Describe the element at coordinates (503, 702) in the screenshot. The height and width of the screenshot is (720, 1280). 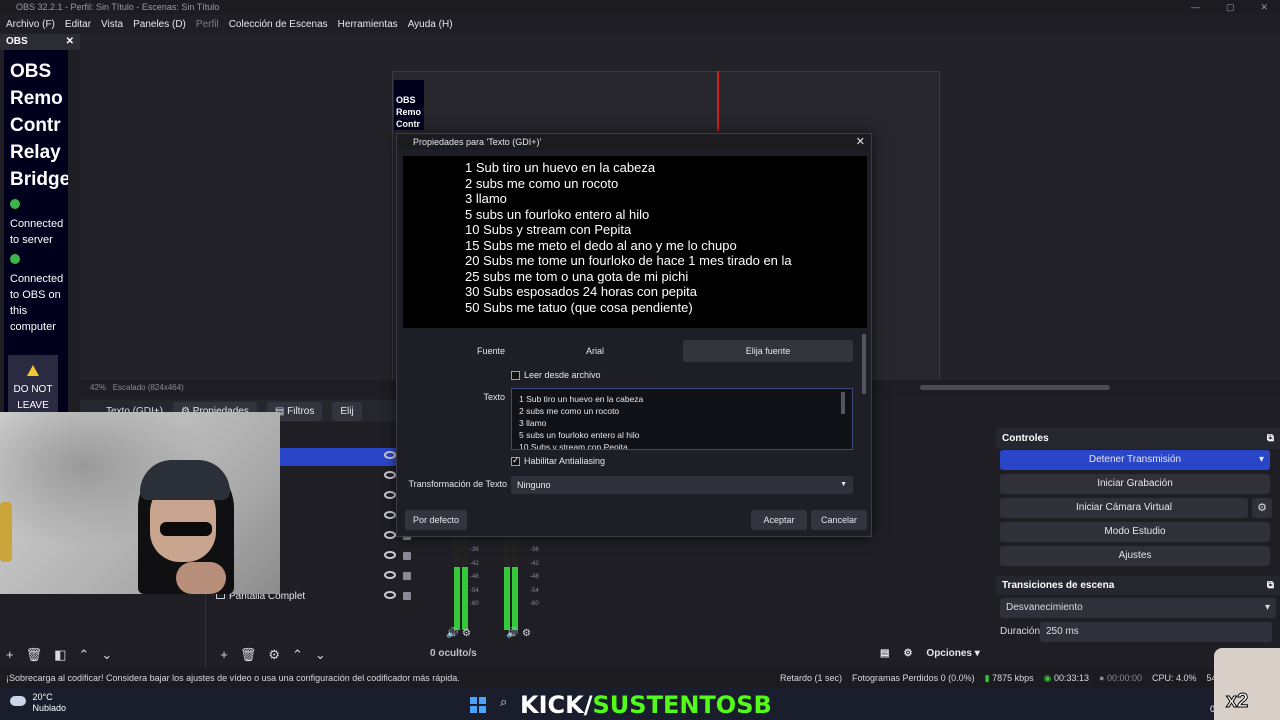
I see `search-icon: ⌕` at that location.